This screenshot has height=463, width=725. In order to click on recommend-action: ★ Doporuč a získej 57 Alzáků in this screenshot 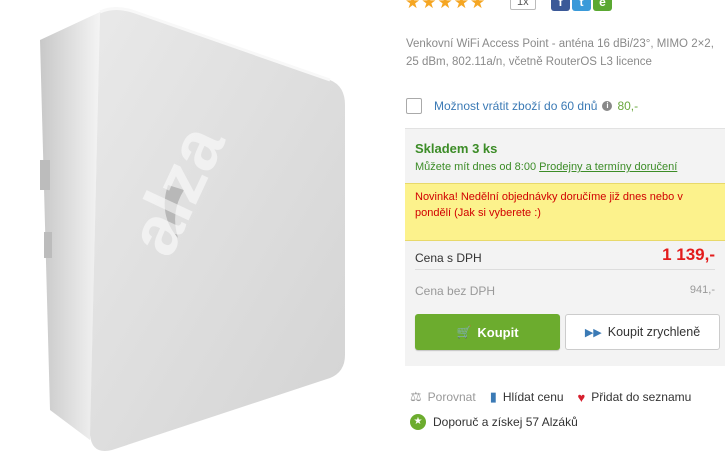, I will do `click(494, 422)`.